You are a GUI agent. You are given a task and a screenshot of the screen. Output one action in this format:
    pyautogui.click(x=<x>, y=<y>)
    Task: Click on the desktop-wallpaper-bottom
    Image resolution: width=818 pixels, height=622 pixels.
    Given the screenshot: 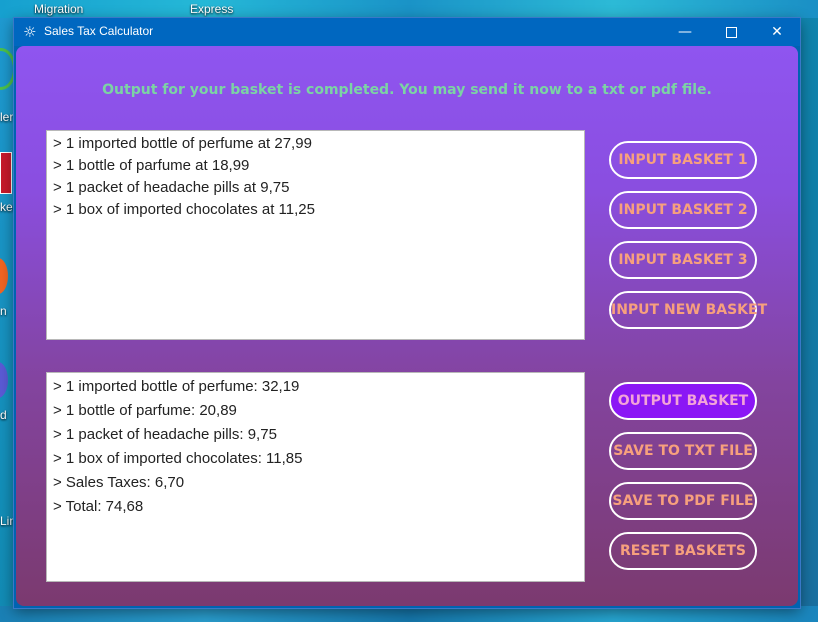 What is the action you would take?
    pyautogui.click(x=409, y=614)
    